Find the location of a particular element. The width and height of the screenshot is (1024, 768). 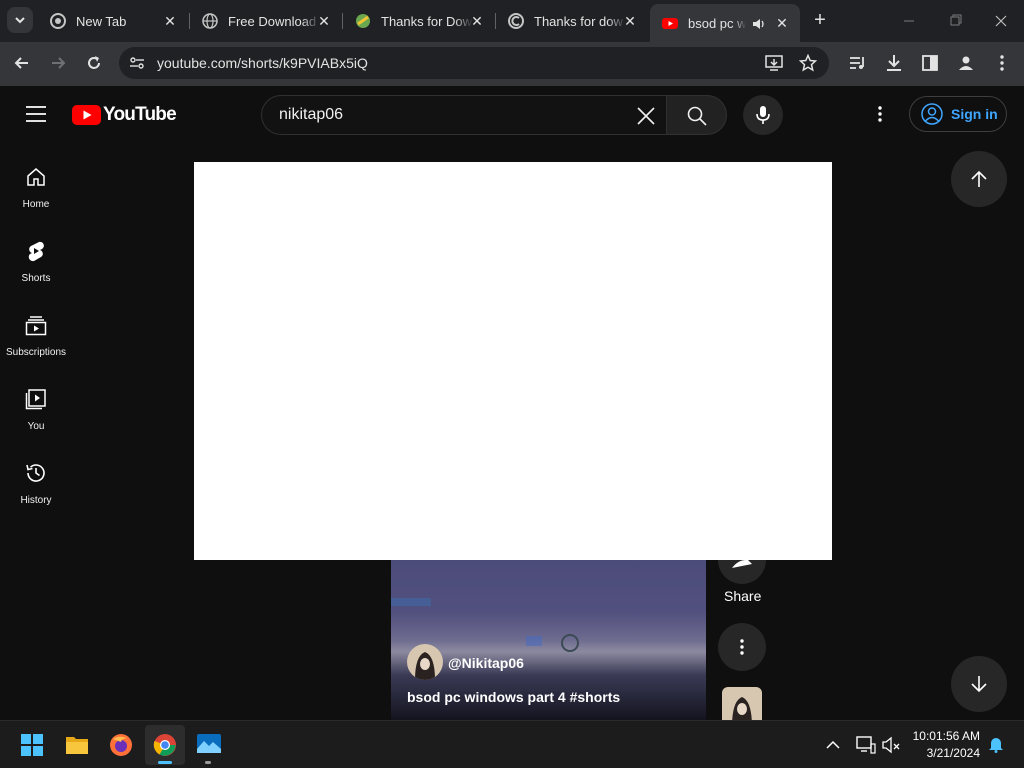

running-app-indicator is located at coordinates (208, 762).